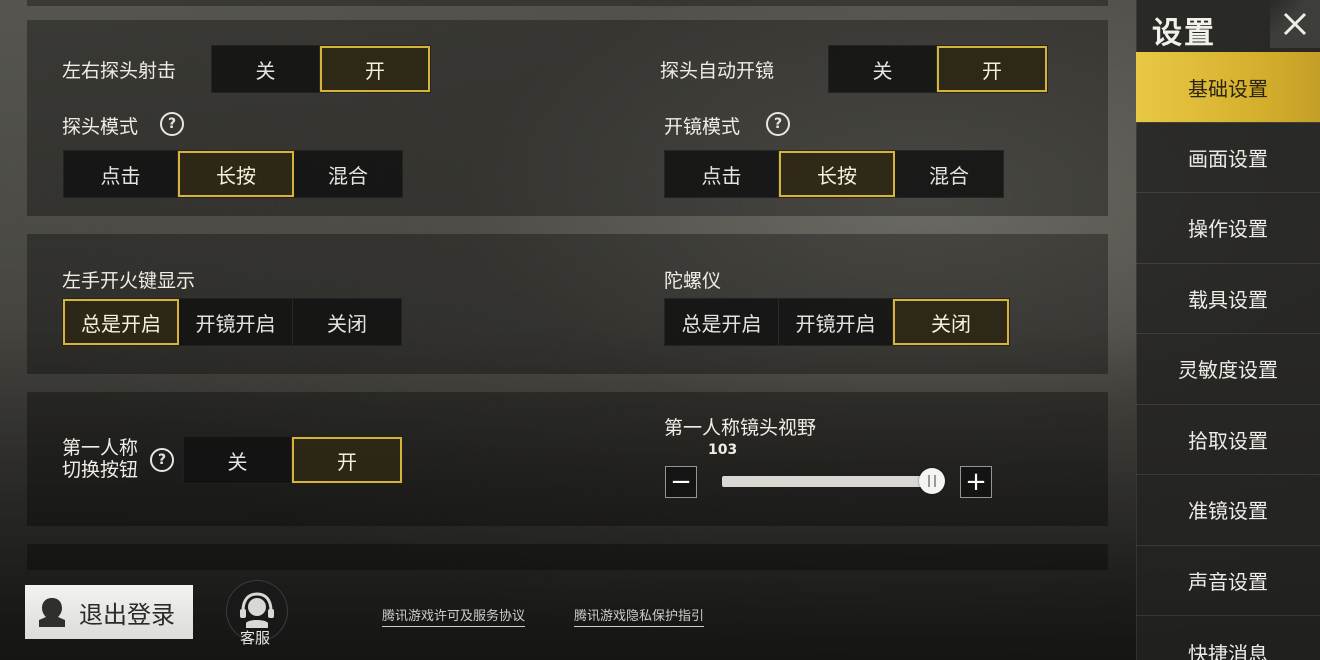 This screenshot has height=660, width=1320. I want to click on lean-fire-label: 左右探头射击, so click(119, 71).